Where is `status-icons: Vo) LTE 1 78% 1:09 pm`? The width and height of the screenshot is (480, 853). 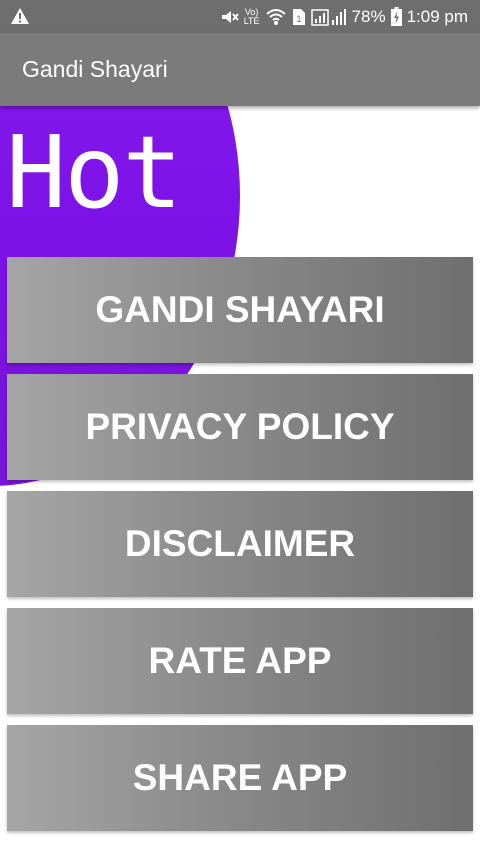 status-icons: Vo) LTE 1 78% 1:09 pm is located at coordinates (343, 16).